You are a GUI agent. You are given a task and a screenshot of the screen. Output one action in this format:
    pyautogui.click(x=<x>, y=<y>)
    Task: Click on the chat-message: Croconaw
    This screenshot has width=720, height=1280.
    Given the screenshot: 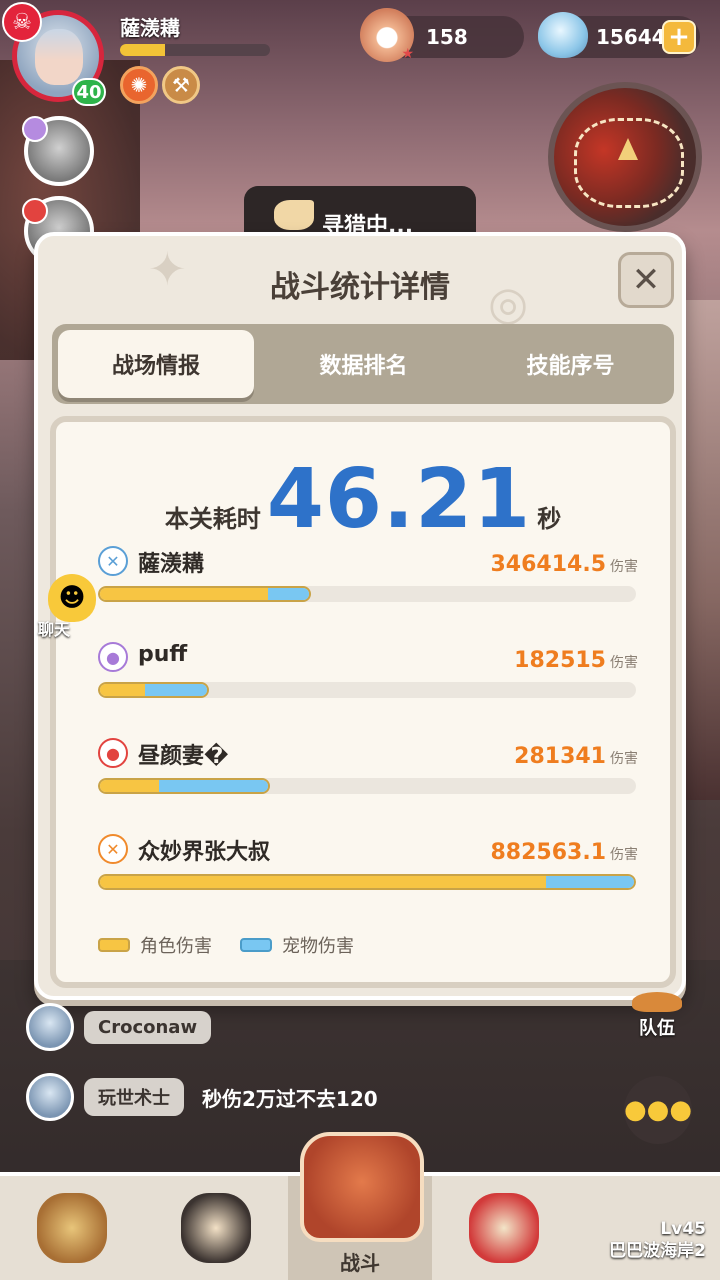 What is the action you would take?
    pyautogui.click(x=127, y=1027)
    